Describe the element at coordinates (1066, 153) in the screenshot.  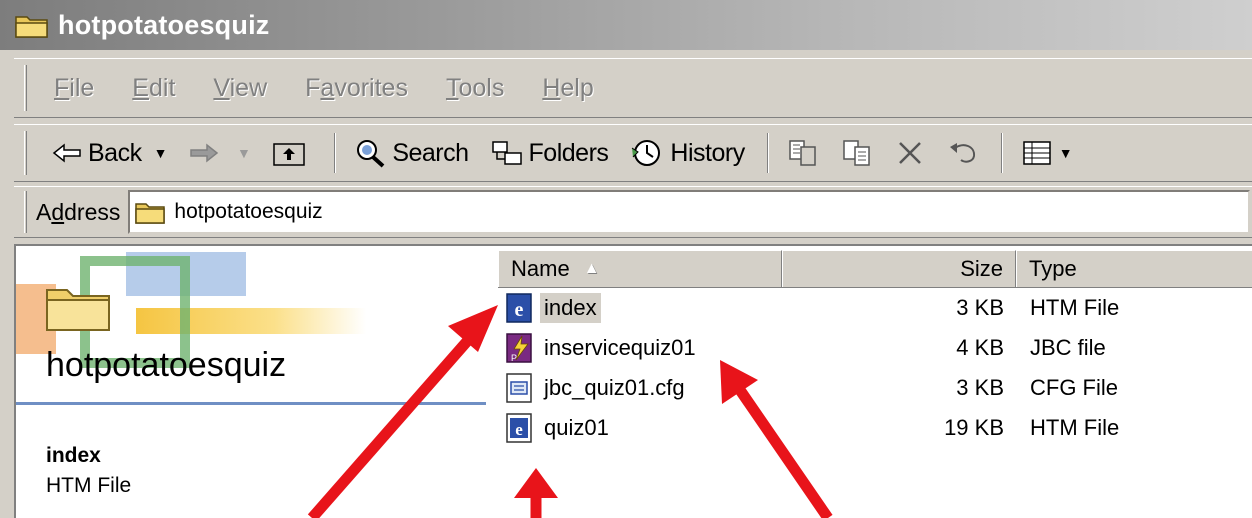
I see `views-dropdown-icon: ▼` at that location.